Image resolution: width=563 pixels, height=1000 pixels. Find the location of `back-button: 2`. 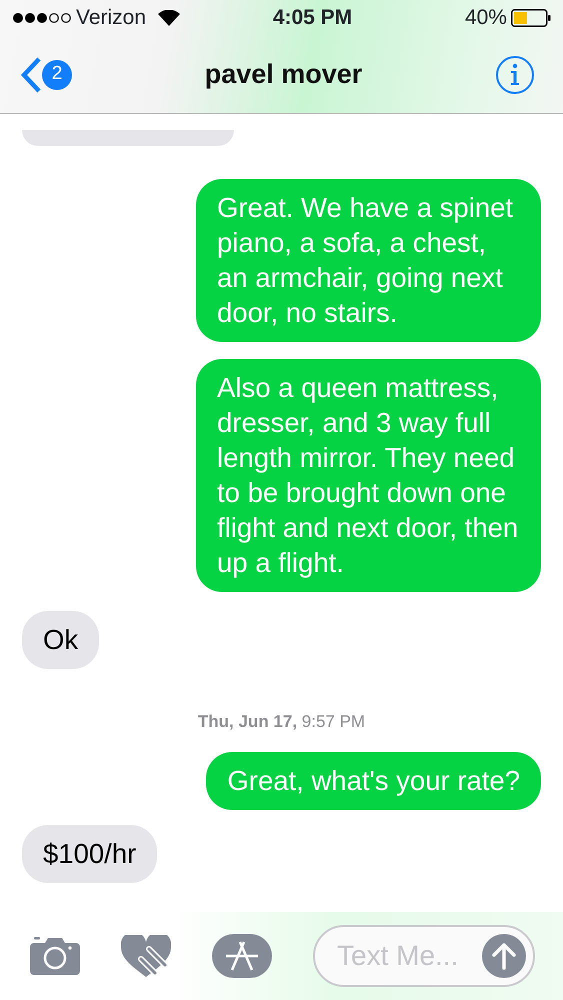

back-button: 2 is located at coordinates (46, 74).